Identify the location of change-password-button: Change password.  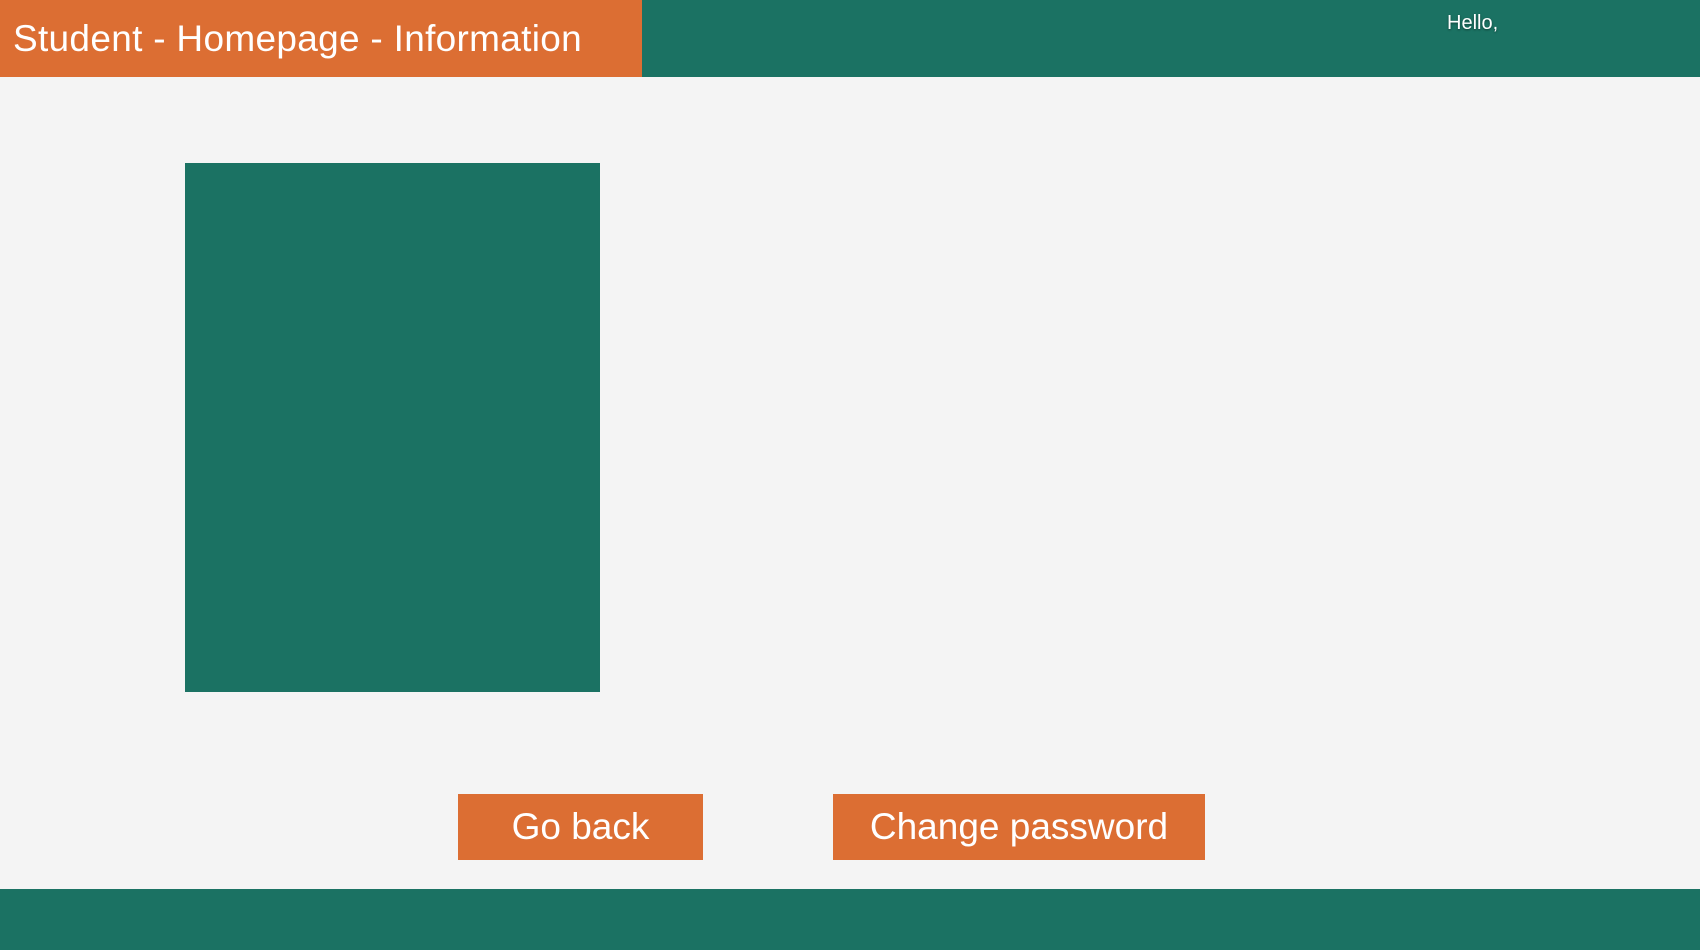
(1019, 827).